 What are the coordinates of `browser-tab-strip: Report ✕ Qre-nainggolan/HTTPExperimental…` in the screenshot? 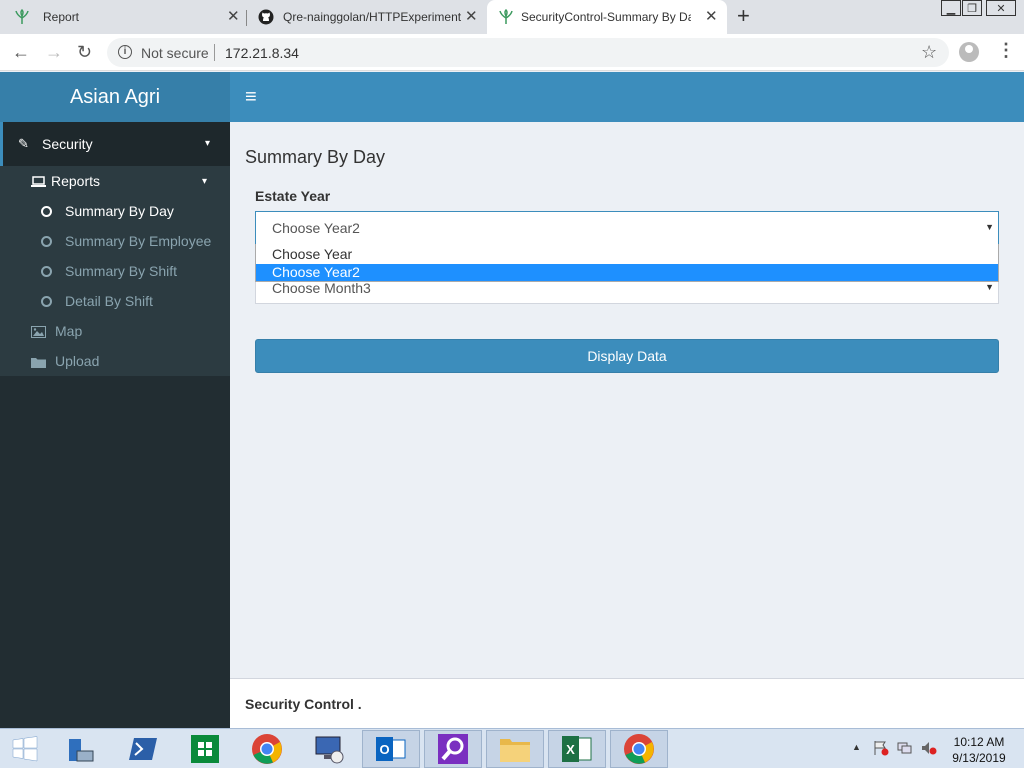 It's located at (512, 17).